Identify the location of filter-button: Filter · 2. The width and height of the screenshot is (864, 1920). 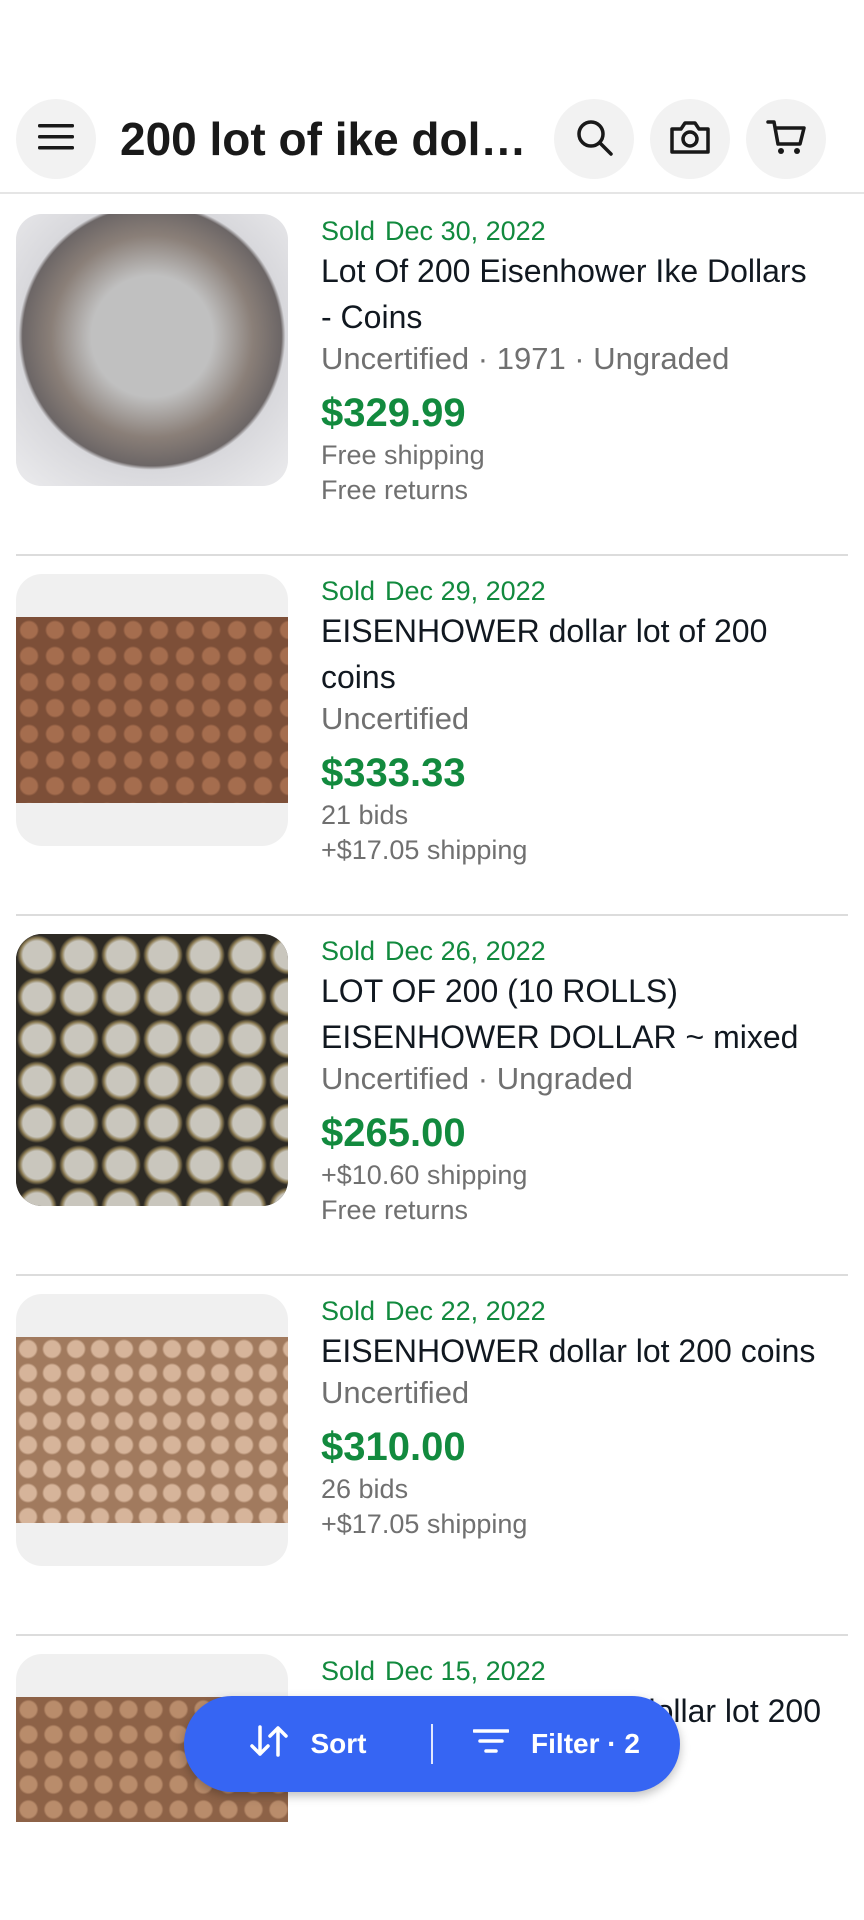
(556, 1744).